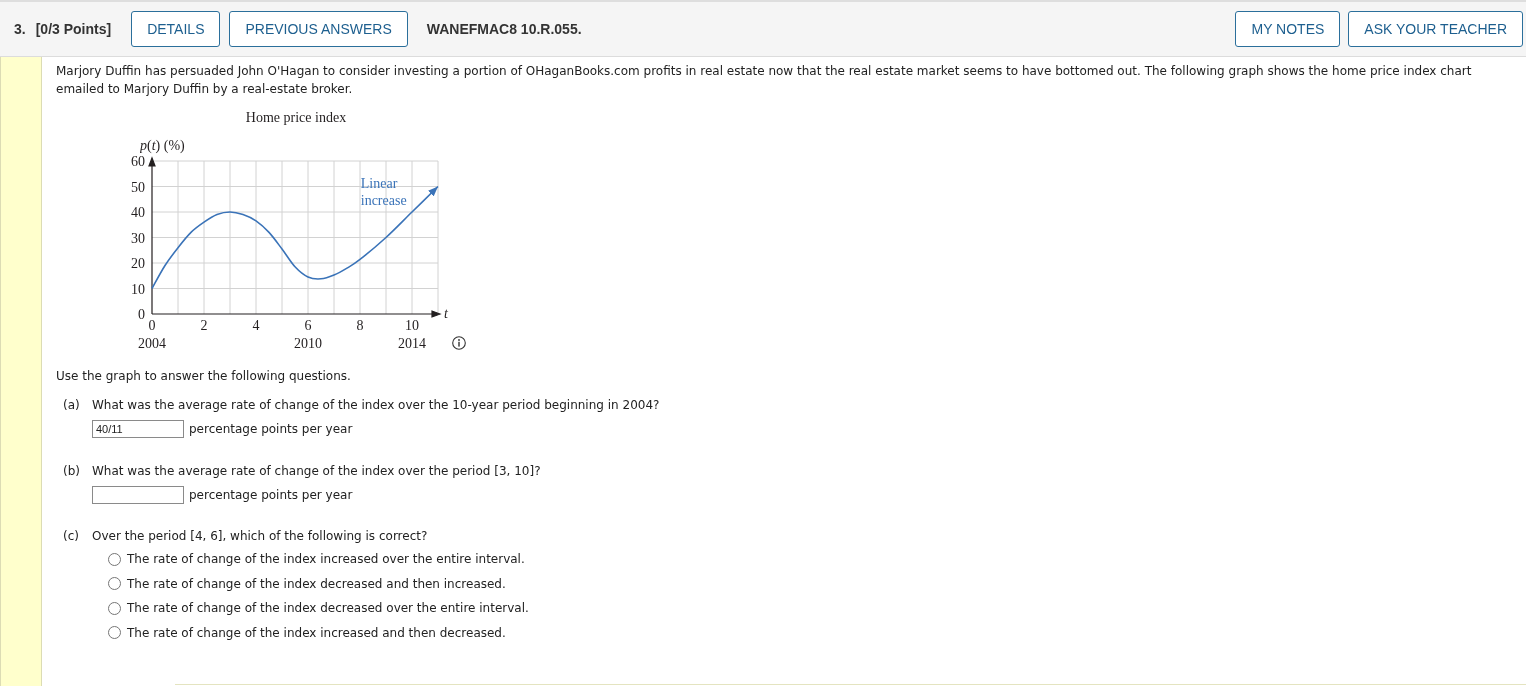  What do you see at coordinates (318, 29) in the screenshot?
I see `previous-answers-button: PREVIOUS ANSWERS` at bounding box center [318, 29].